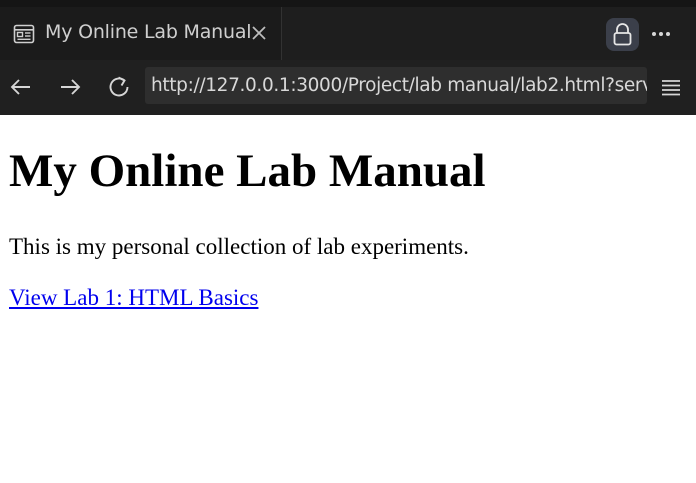  What do you see at coordinates (259, 33) in the screenshot?
I see `close-icon` at bounding box center [259, 33].